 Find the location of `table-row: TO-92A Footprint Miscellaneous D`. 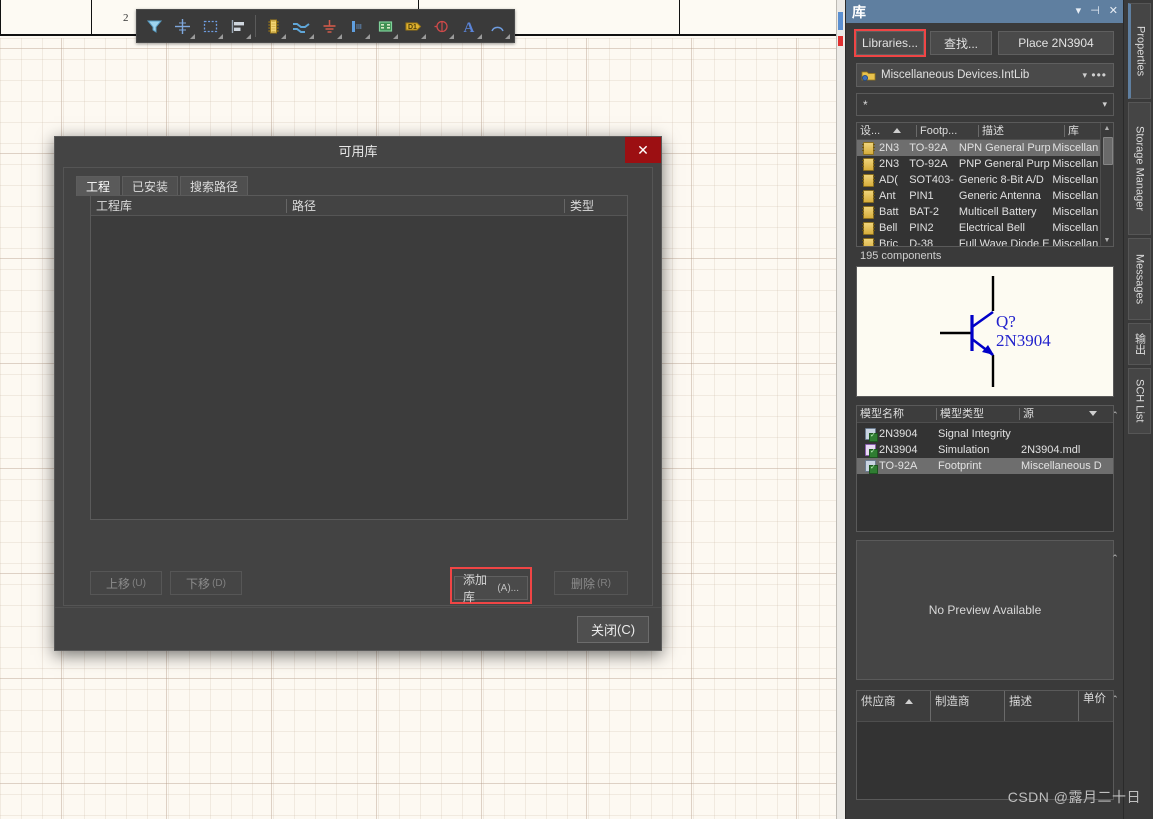

table-row: TO-92A Footprint Miscellaneous D is located at coordinates (985, 466).